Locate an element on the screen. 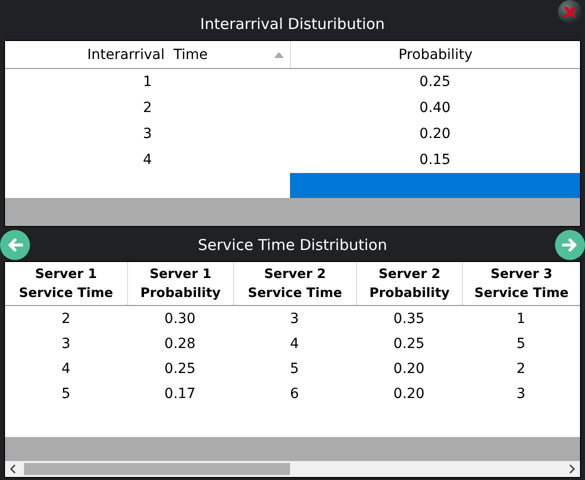  table-cell: 0.30 is located at coordinates (180, 318).